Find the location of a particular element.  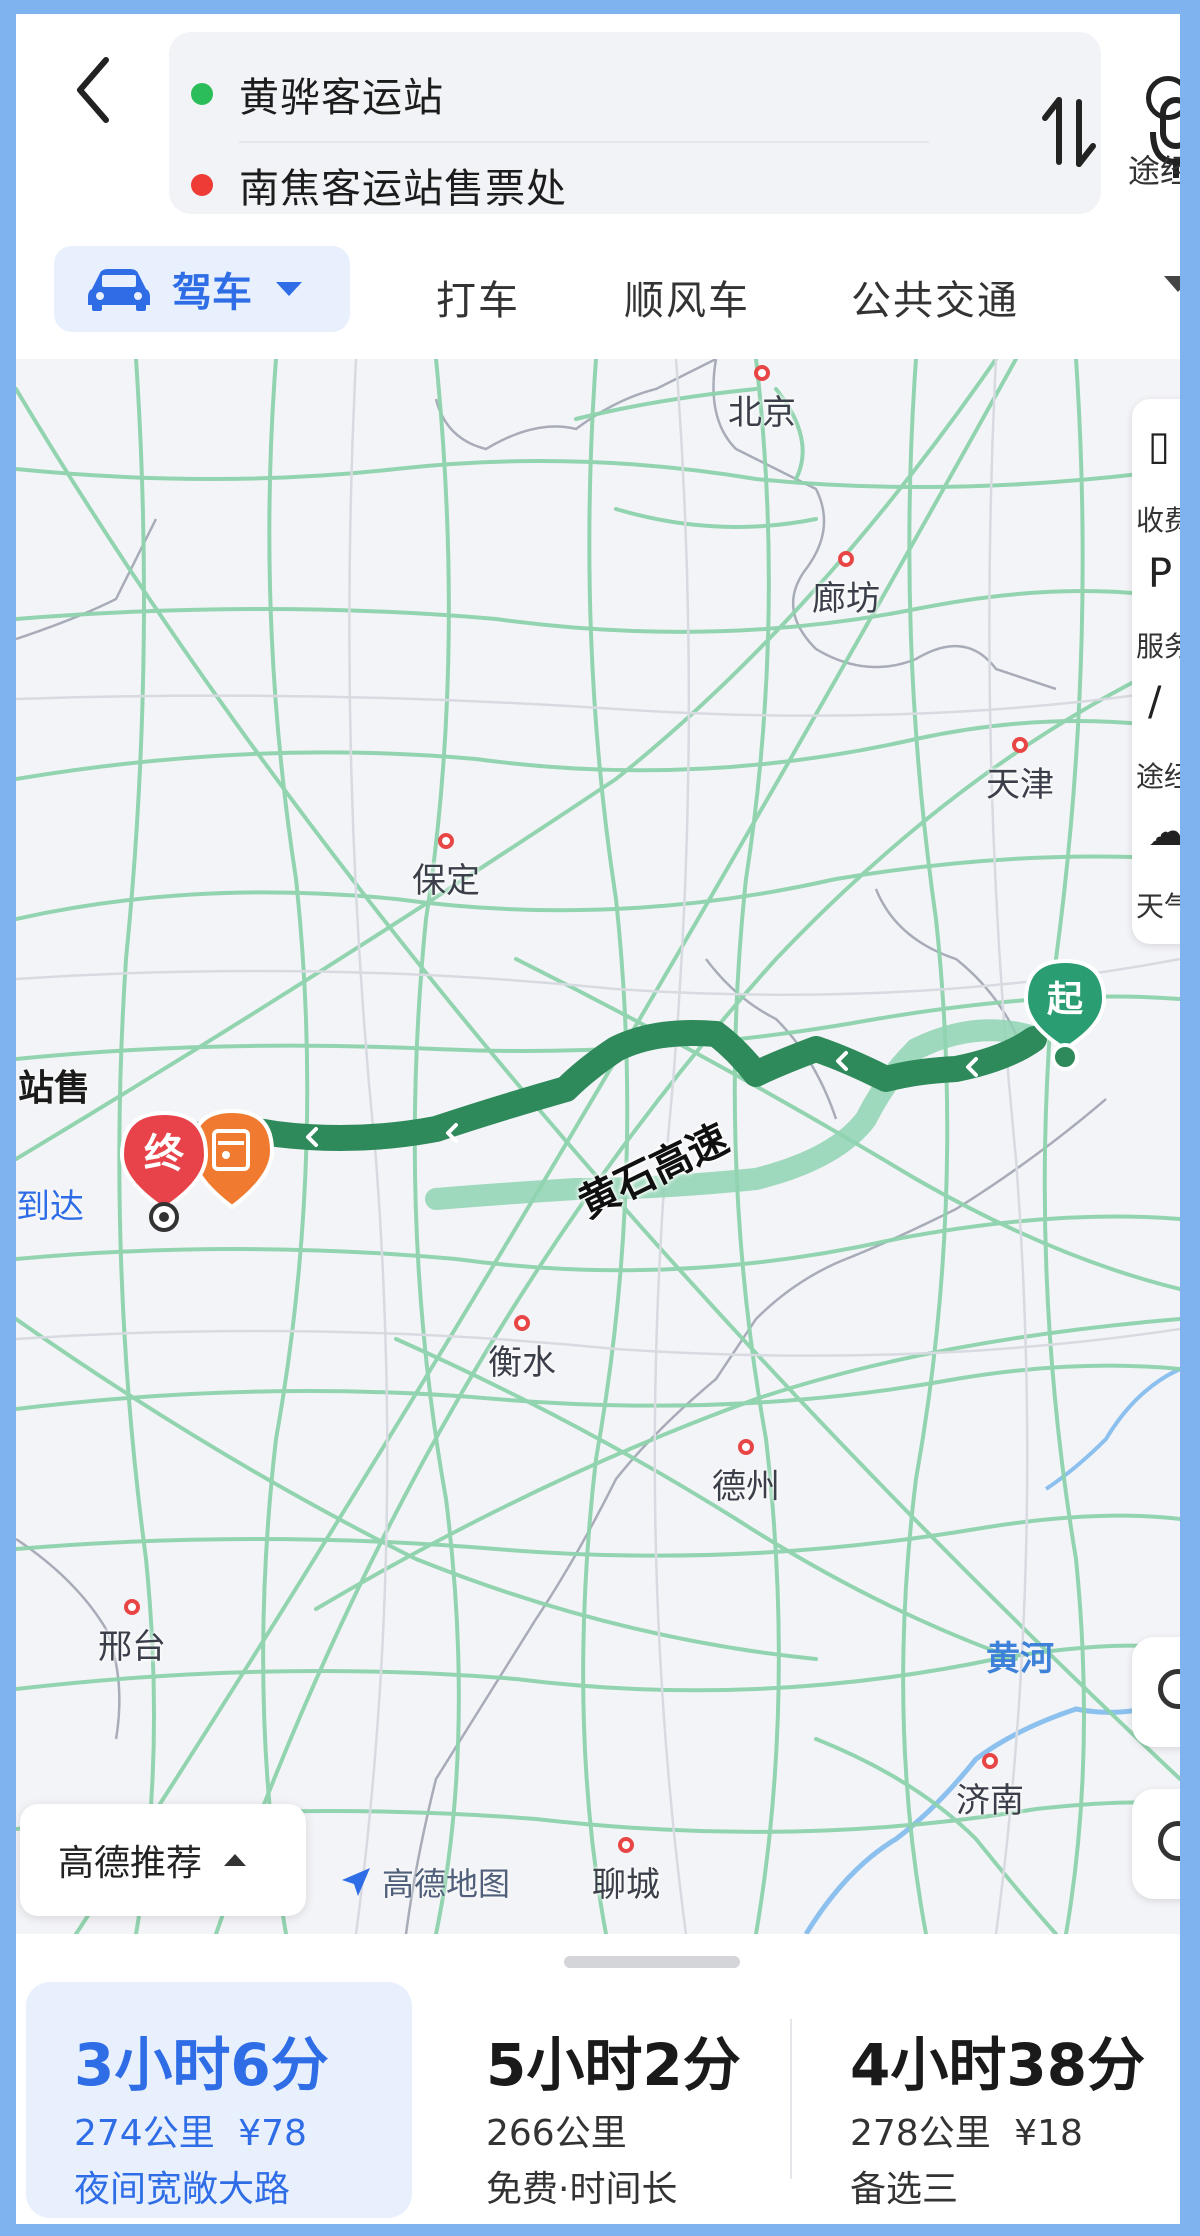

city-liaocheng: 聊城 is located at coordinates (626, 1871).